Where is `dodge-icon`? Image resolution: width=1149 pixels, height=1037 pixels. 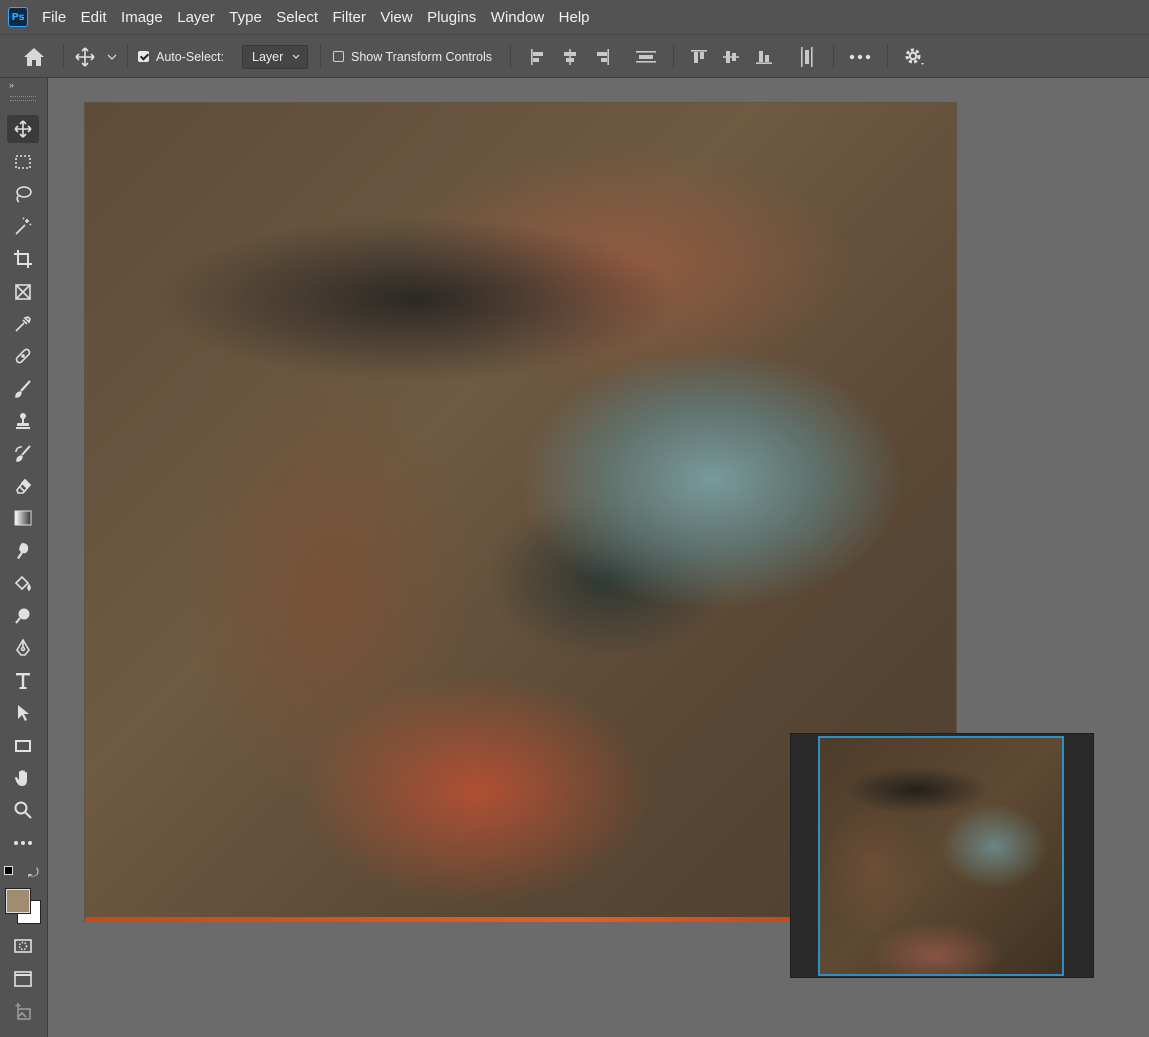
dodge-icon is located at coordinates (22, 616).